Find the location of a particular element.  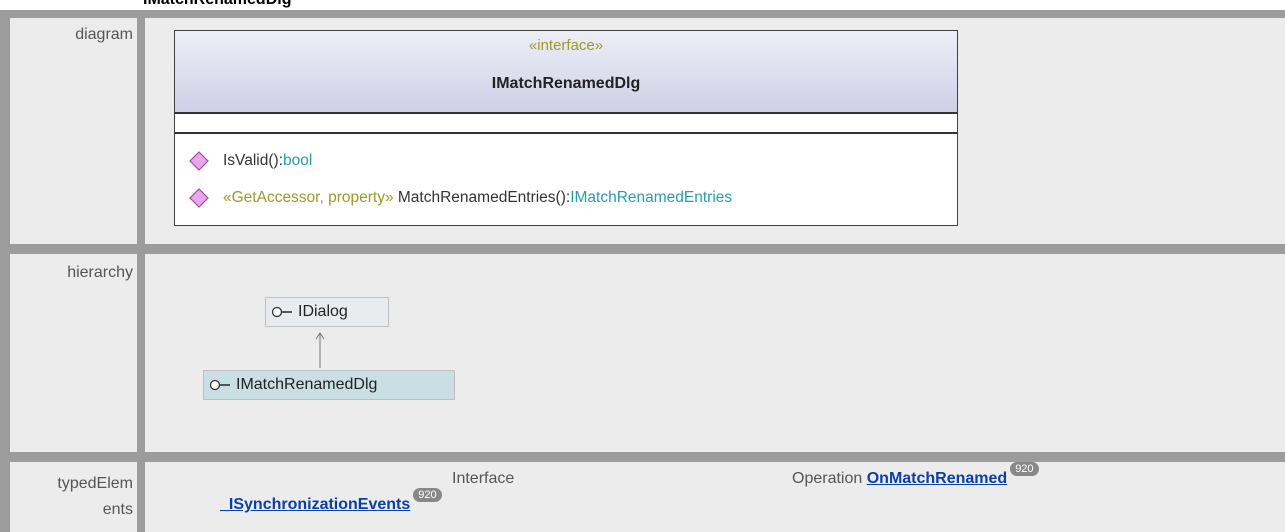

operation-link: OnMatchRenamed is located at coordinates (937, 478).